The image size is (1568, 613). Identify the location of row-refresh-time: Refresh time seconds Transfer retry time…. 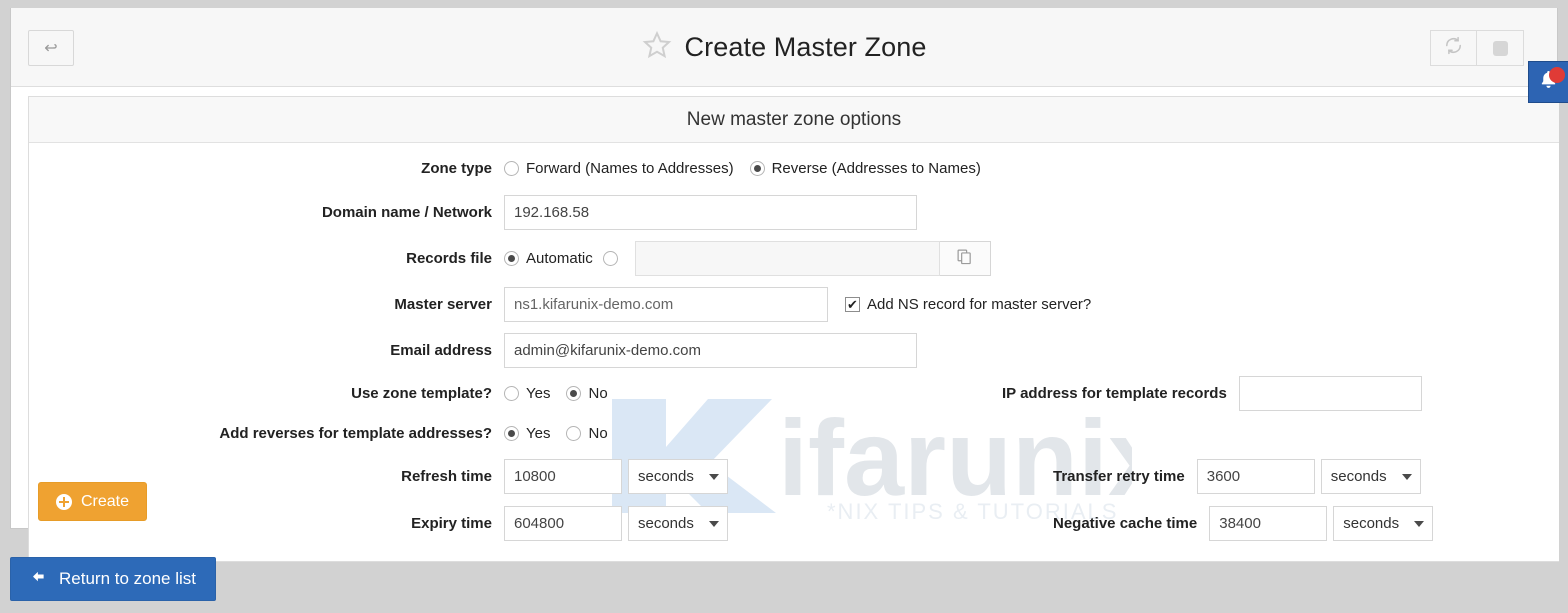
(794, 476).